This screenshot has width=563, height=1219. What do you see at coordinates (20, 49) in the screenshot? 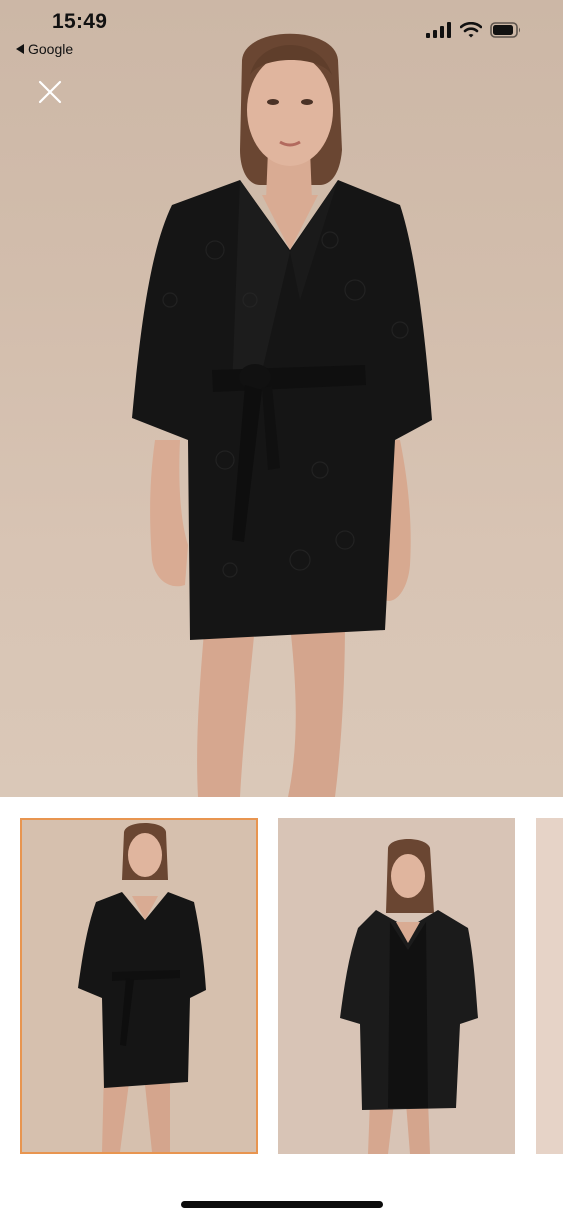
I see `back-arrow-icon` at bounding box center [20, 49].